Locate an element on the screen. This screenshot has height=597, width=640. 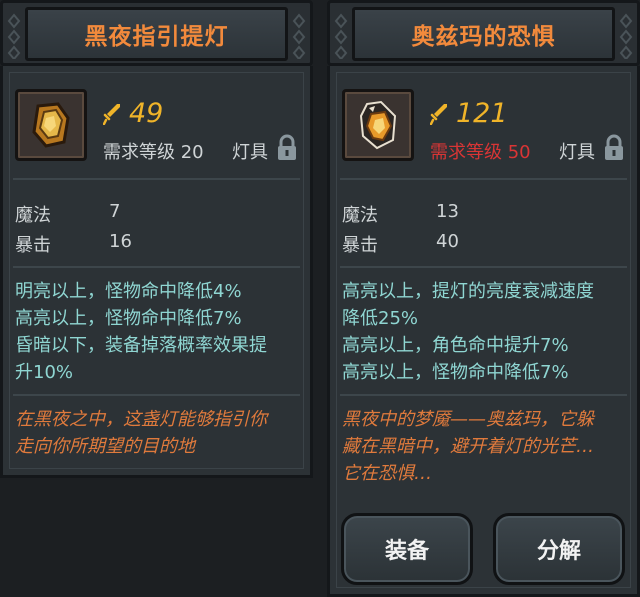
title-plate: 黑夜指引提灯 is located at coordinates (156, 34).